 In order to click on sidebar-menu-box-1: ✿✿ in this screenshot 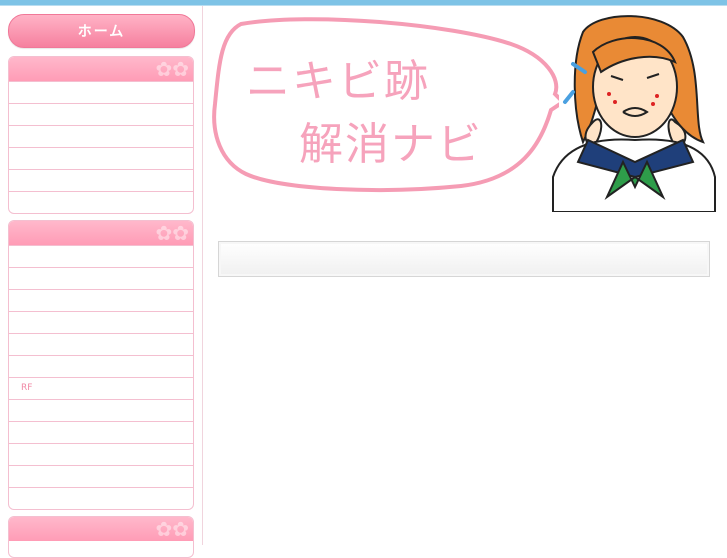, I will do `click(101, 135)`.